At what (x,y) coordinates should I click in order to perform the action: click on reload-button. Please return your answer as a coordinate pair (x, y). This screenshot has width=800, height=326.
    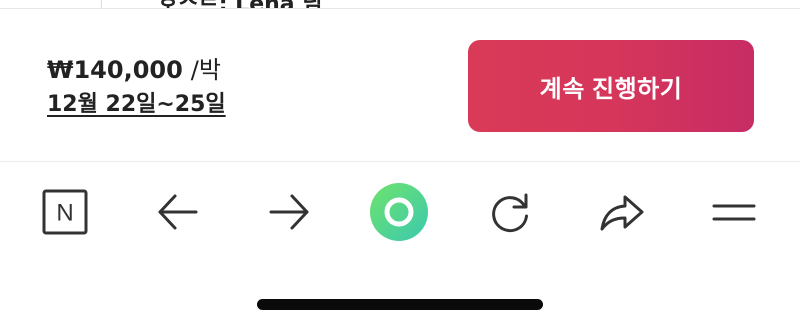
    Looking at the image, I should click on (510, 212).